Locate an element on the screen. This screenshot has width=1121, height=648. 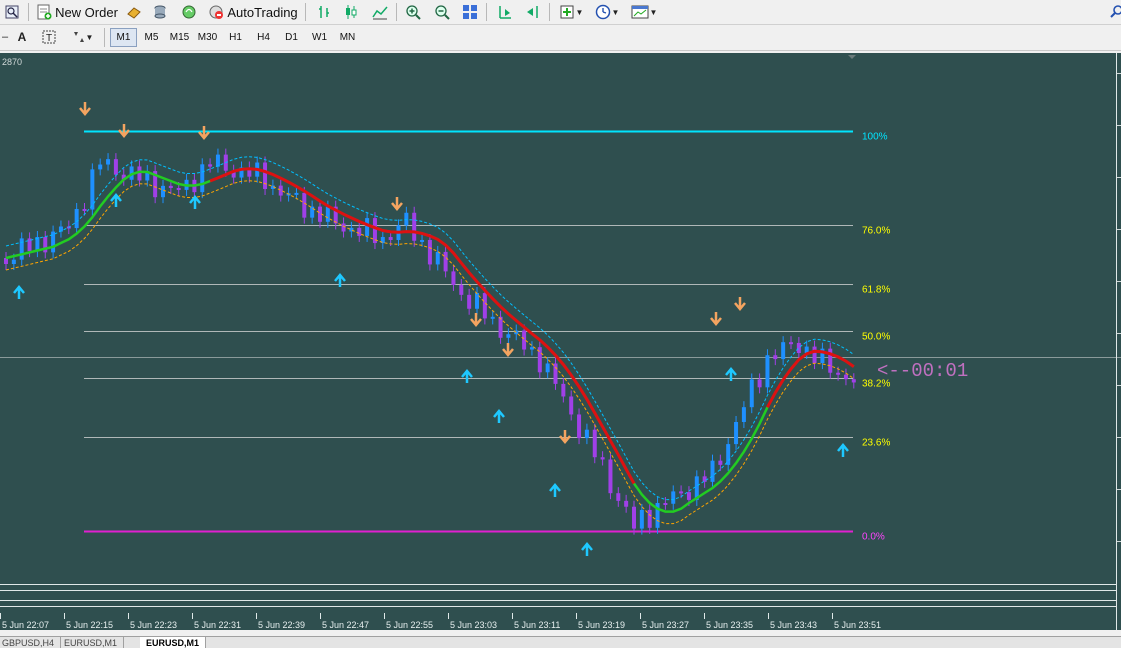
timeframe-d1-button: D1 is located at coordinates (291, 37).